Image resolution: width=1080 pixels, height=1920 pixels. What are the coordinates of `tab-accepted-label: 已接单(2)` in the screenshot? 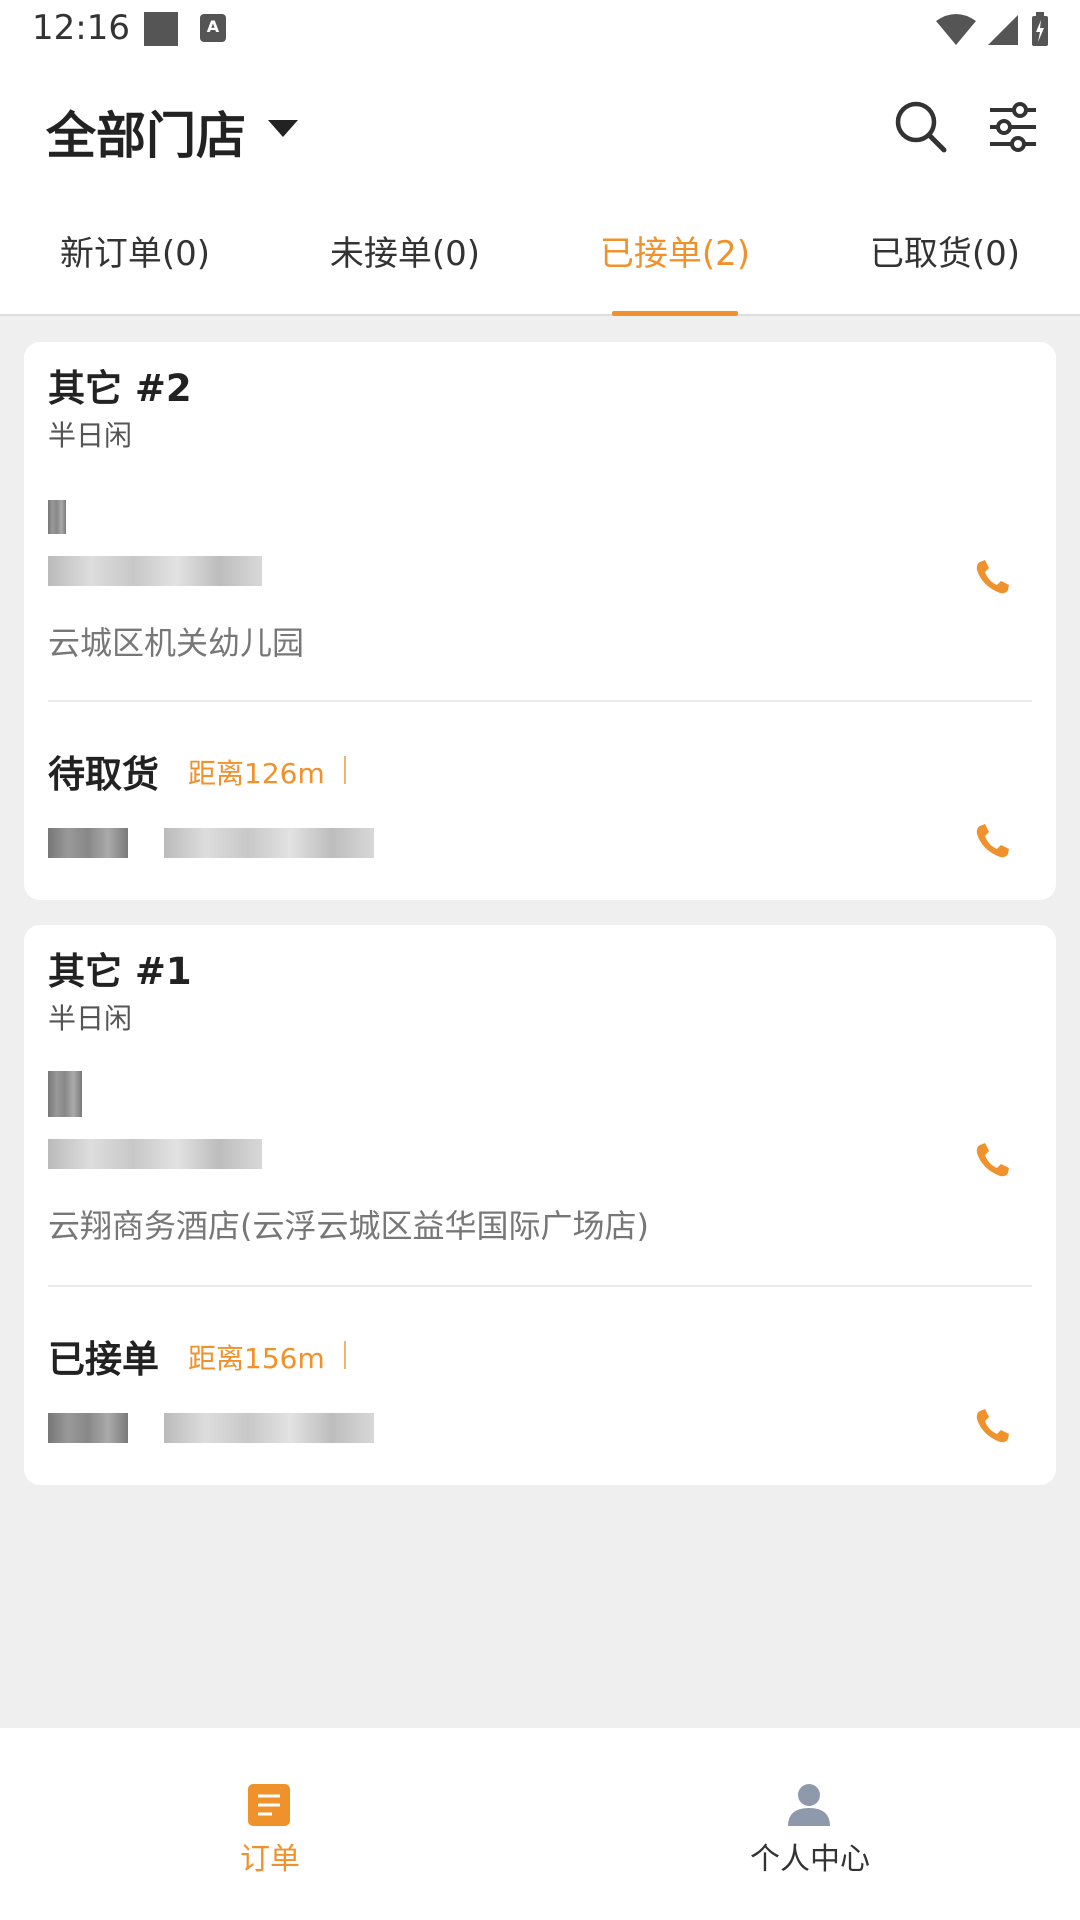 It's located at (675, 254).